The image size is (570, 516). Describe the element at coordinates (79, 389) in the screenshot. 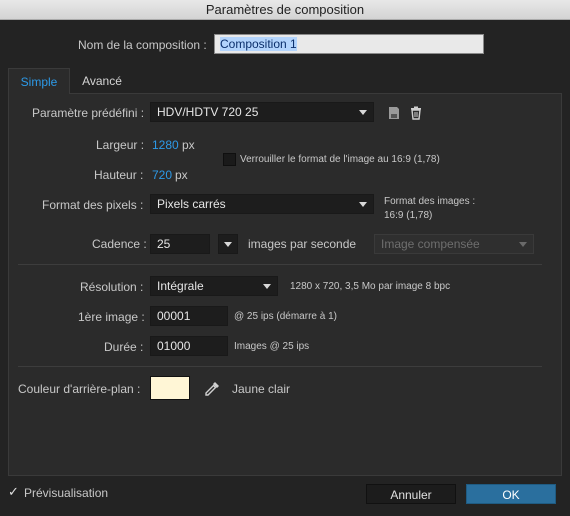

I see `background-color-label: Couleur d'arrière-plan :` at that location.